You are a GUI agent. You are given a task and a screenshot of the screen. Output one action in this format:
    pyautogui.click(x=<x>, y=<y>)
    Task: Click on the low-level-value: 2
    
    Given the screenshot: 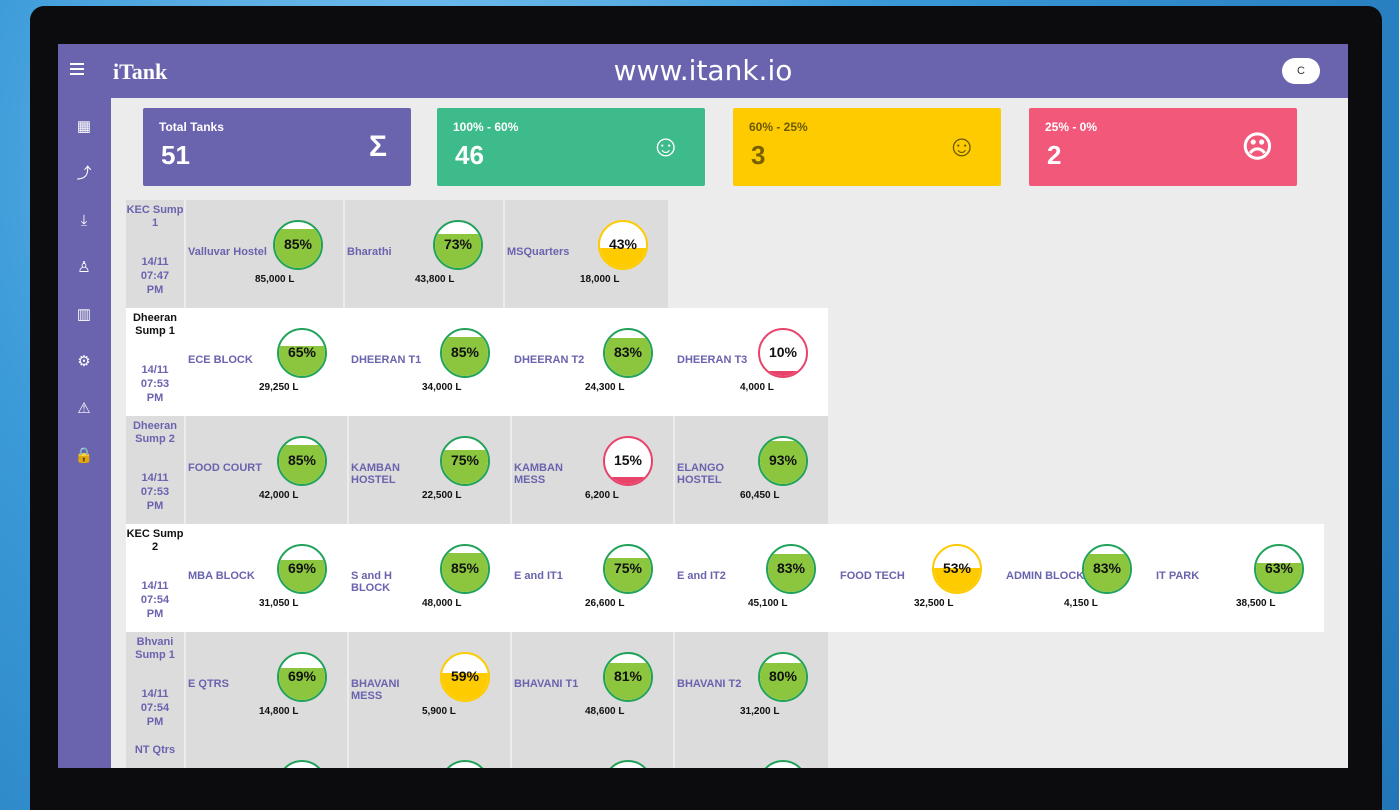 What is the action you would take?
    pyautogui.click(x=1054, y=155)
    